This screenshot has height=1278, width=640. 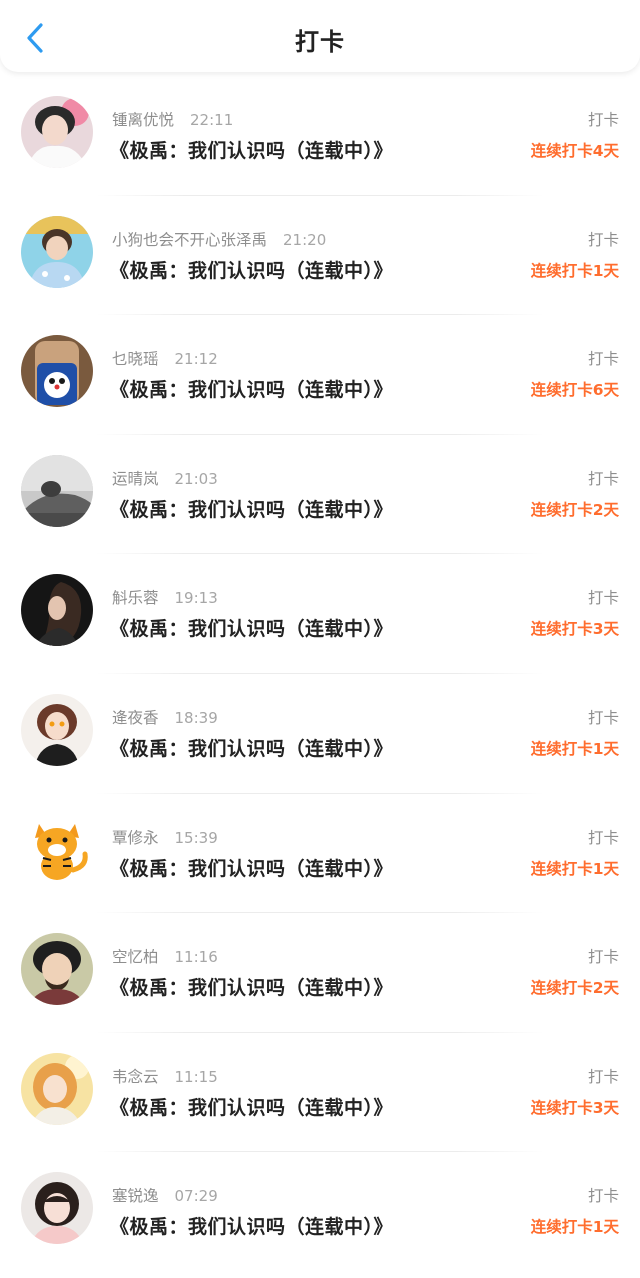 What do you see at coordinates (196, 837) in the screenshot?
I see `checkin-time: 15:39` at bounding box center [196, 837].